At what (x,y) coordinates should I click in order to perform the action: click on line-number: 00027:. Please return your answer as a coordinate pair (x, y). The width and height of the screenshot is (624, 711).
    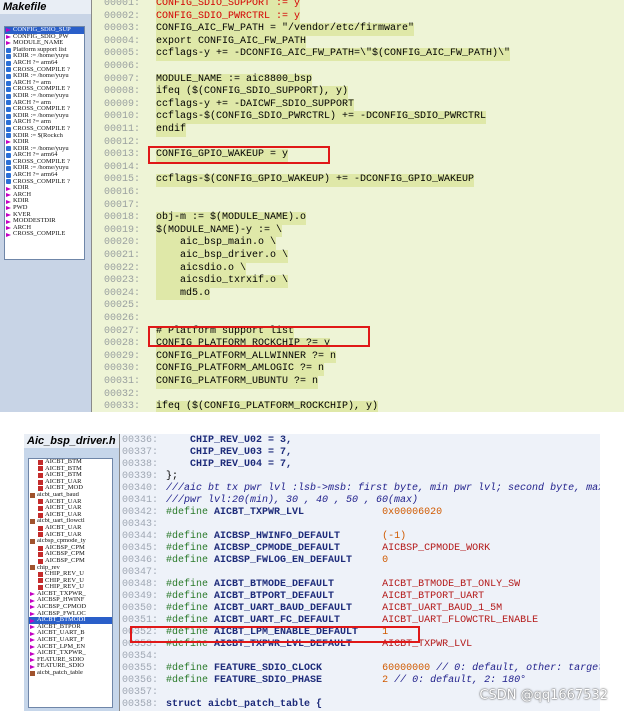
    Looking at the image, I should click on (121, 331).